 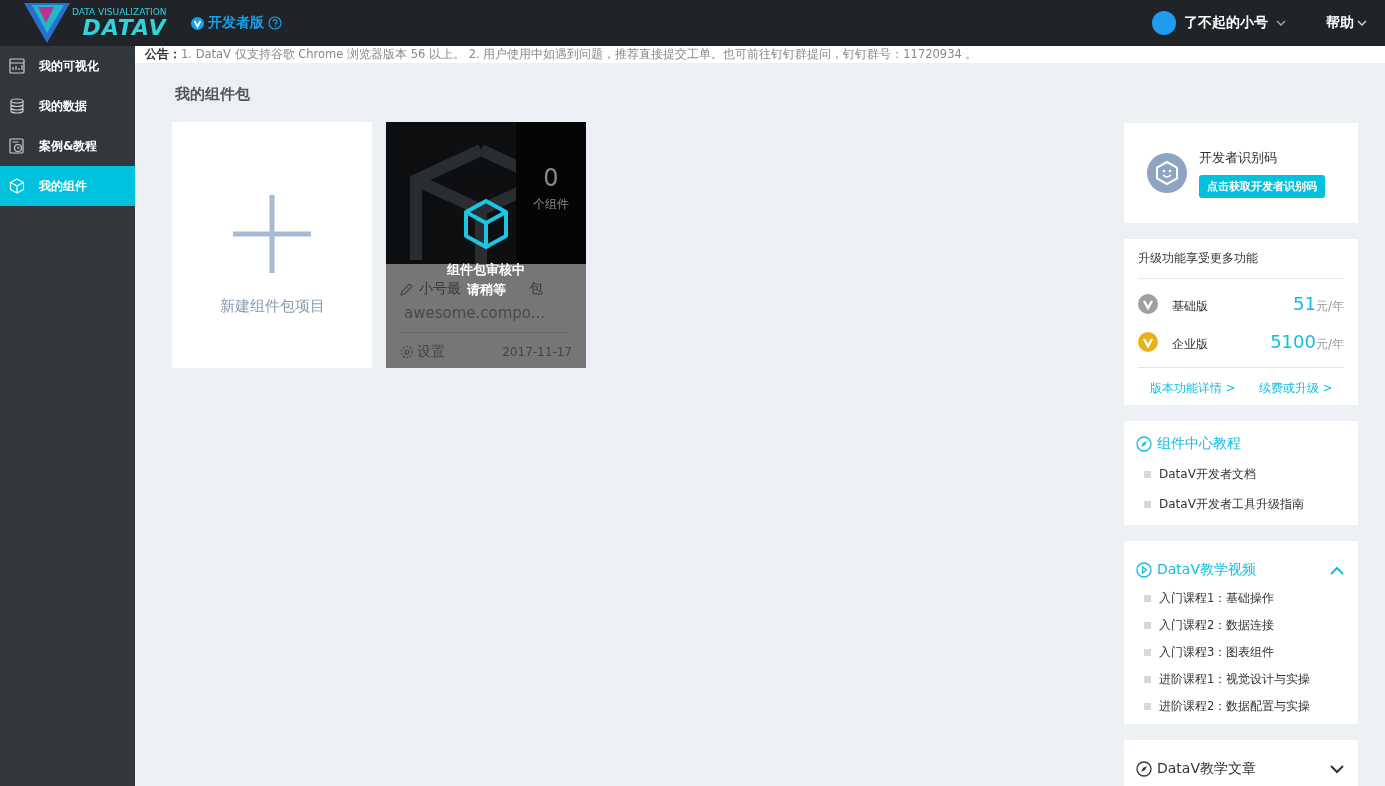 I want to click on video-link: 进阶课程1：视觉设计与实操, so click(x=1240, y=679).